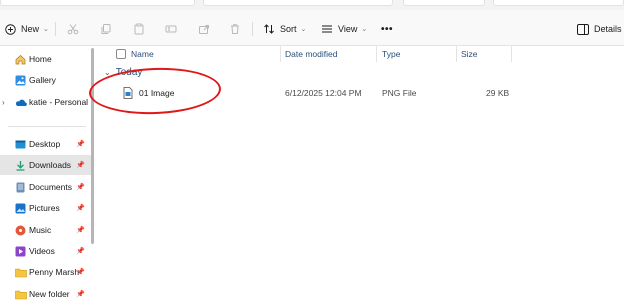 The height and width of the screenshot is (304, 624). I want to click on sidebar-item-videos: Videos 📌, so click(46, 251).